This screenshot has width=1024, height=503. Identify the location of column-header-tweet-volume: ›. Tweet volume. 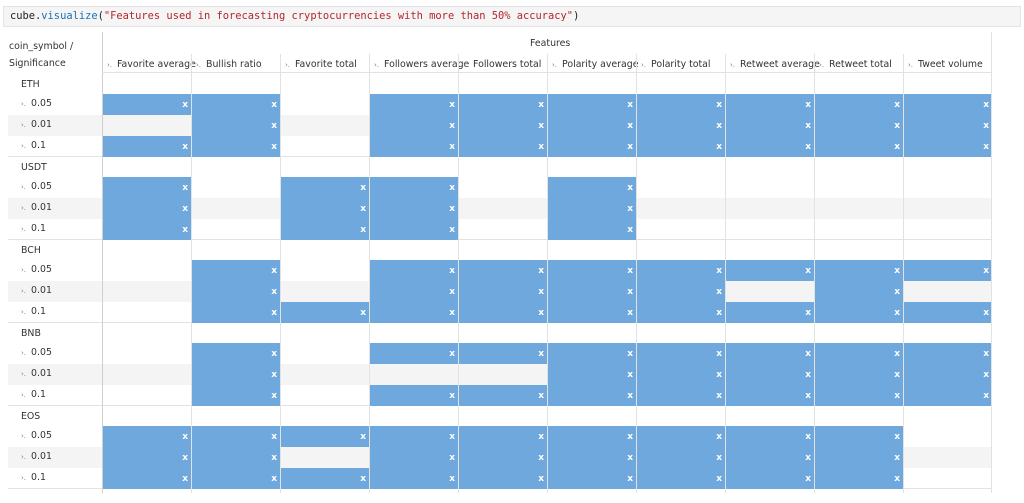
(945, 64).